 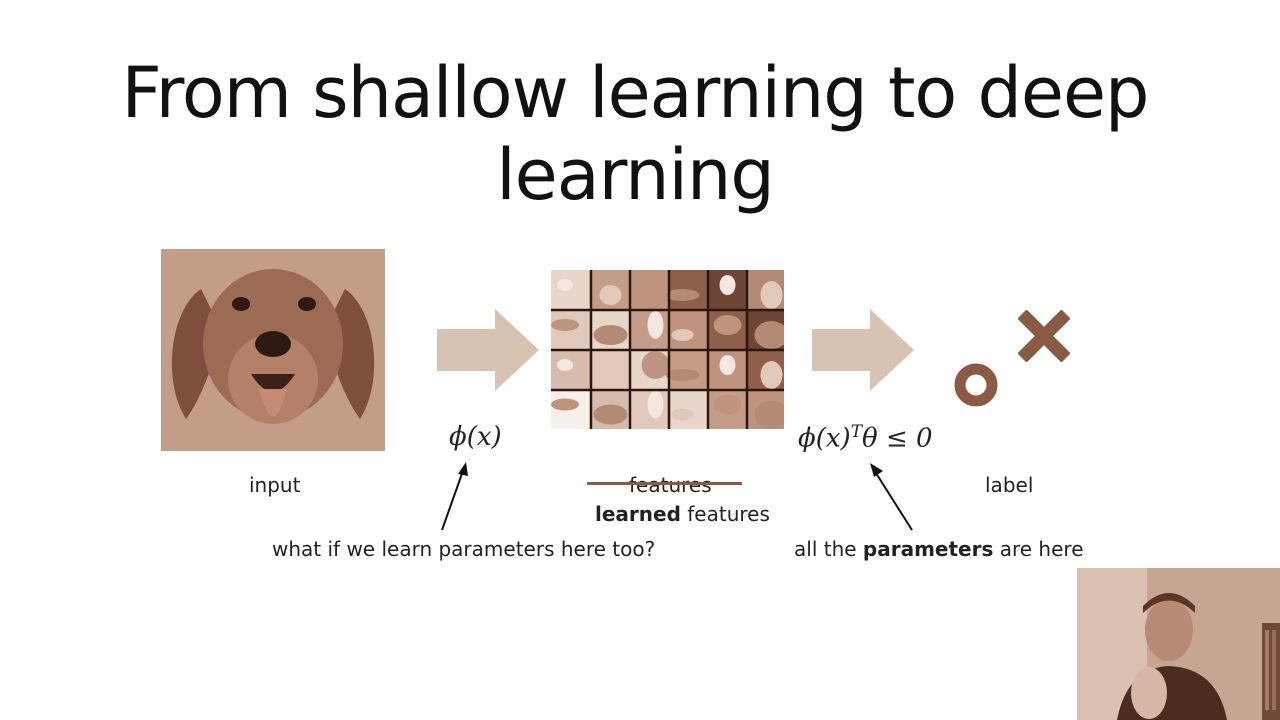 What do you see at coordinates (1009, 485) in the screenshot?
I see `label-caption: label` at bounding box center [1009, 485].